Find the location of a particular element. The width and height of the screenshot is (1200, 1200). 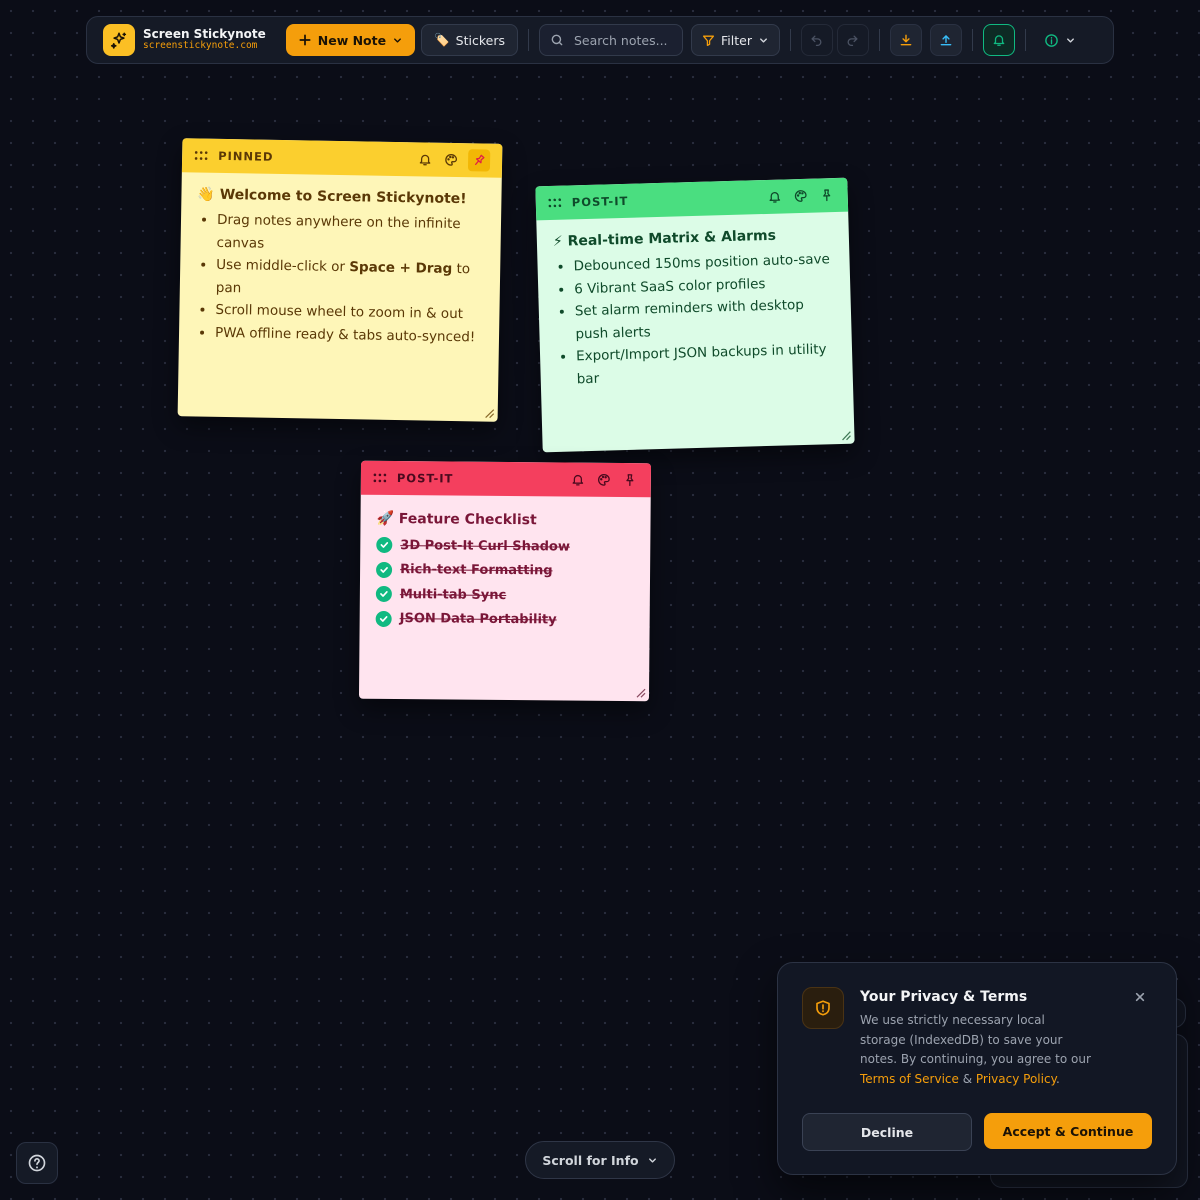

shield-alert-icon is located at coordinates (823, 1008).